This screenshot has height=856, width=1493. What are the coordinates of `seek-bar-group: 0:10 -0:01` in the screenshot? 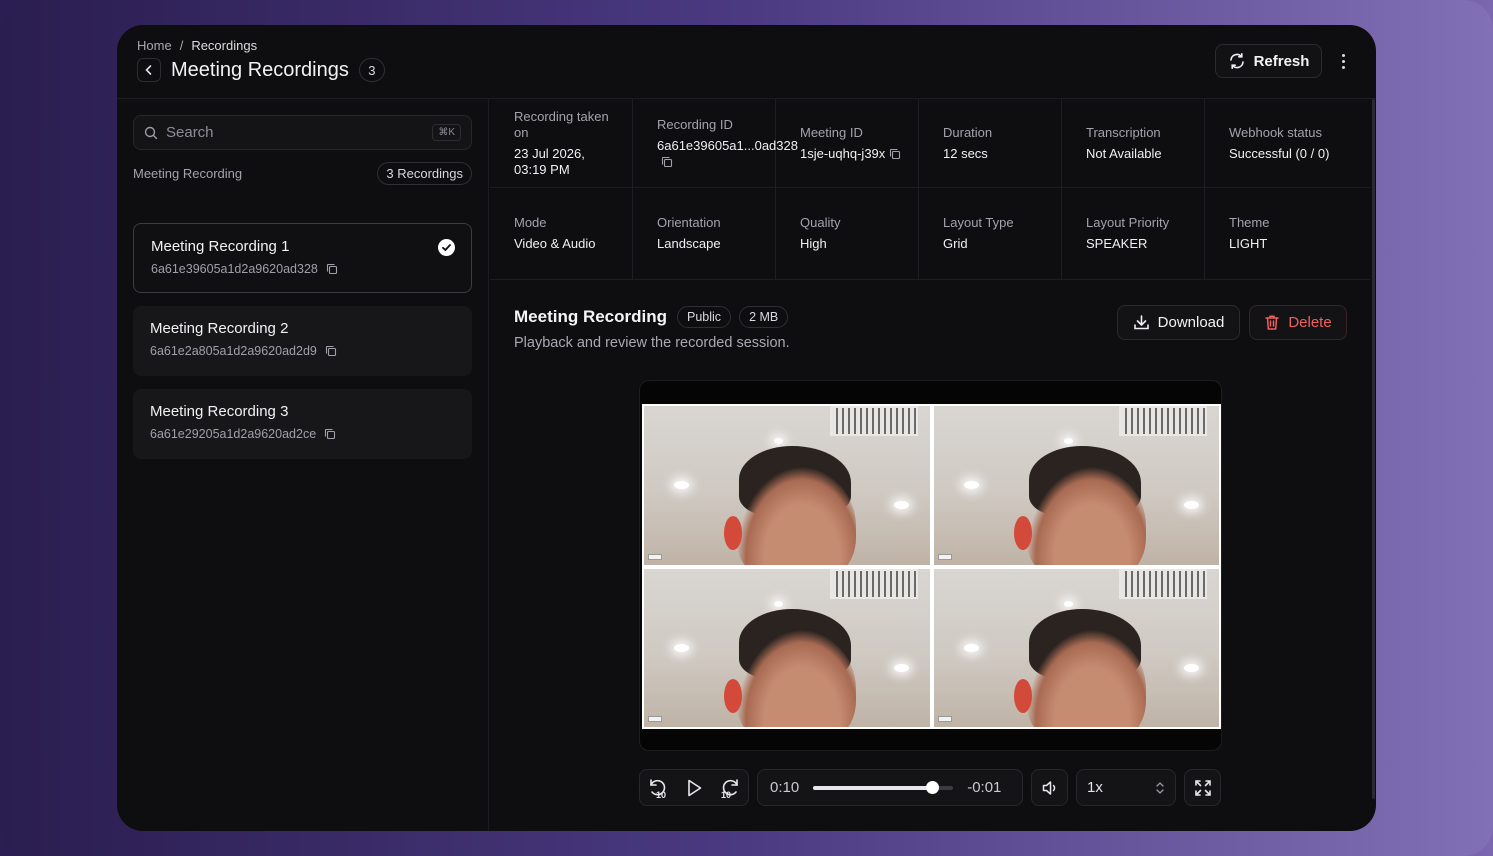 It's located at (890, 787).